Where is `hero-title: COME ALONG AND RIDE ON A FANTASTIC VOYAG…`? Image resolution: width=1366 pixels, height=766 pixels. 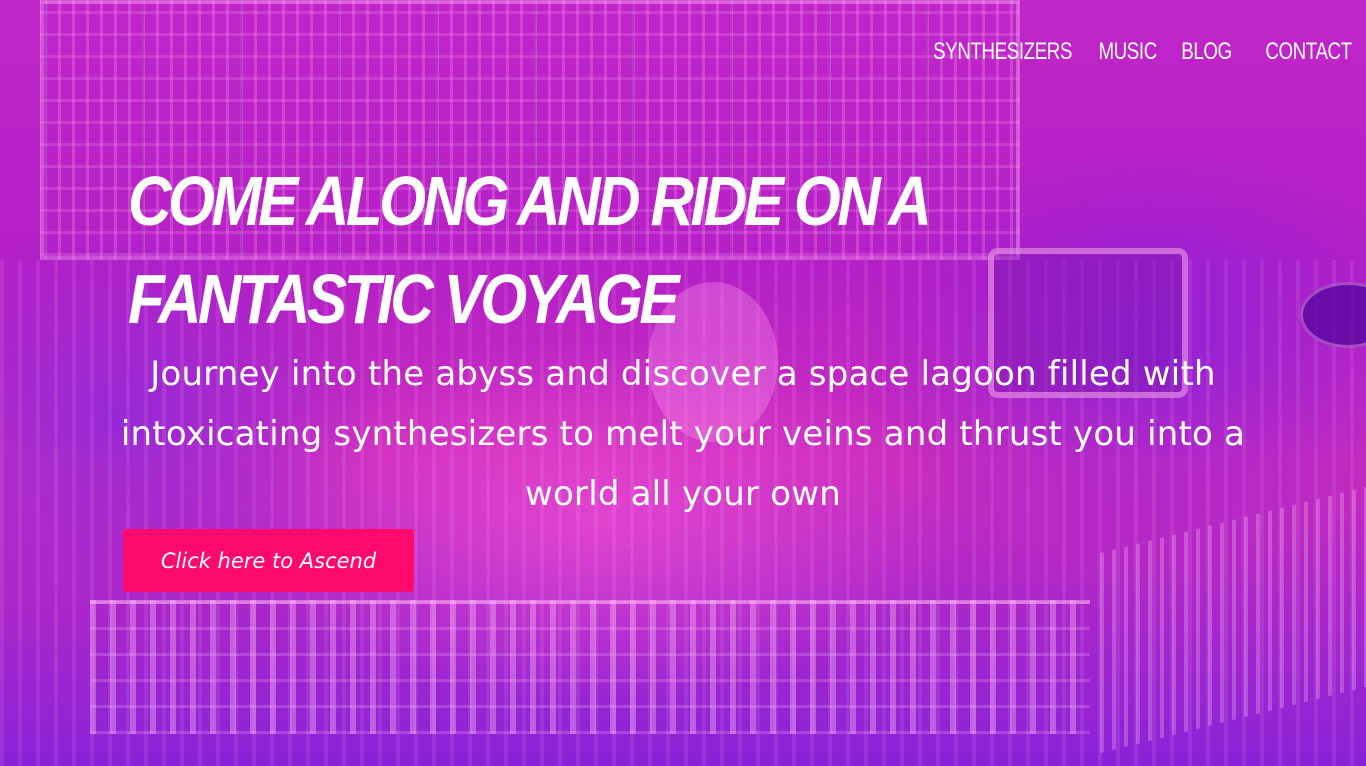
hero-title: COME ALONG AND RIDE ON A FANTASTIC VOYAG… is located at coordinates (529, 250).